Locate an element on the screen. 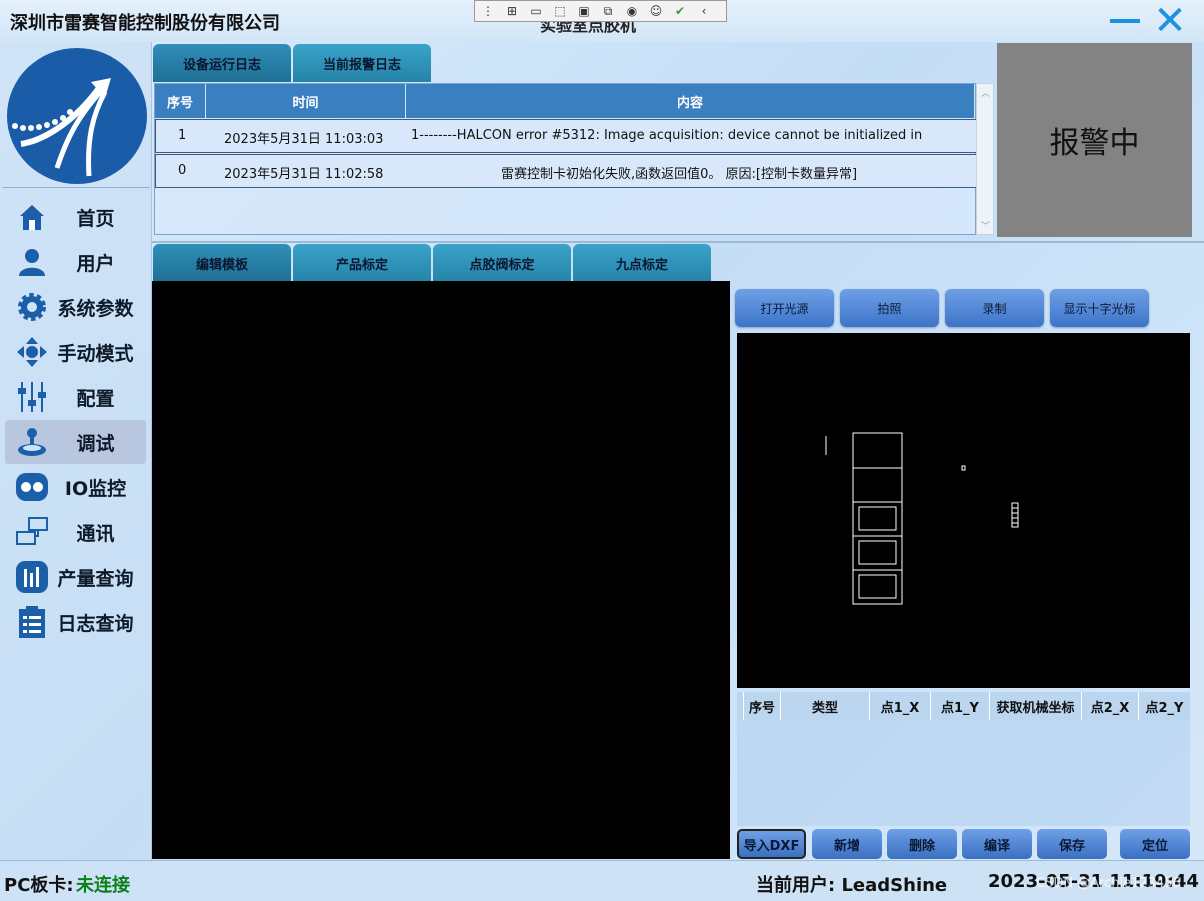 Image resolution: width=1204 pixels, height=901 pixels. sidebar-item-user: 用户 is located at coordinates (75, 262).